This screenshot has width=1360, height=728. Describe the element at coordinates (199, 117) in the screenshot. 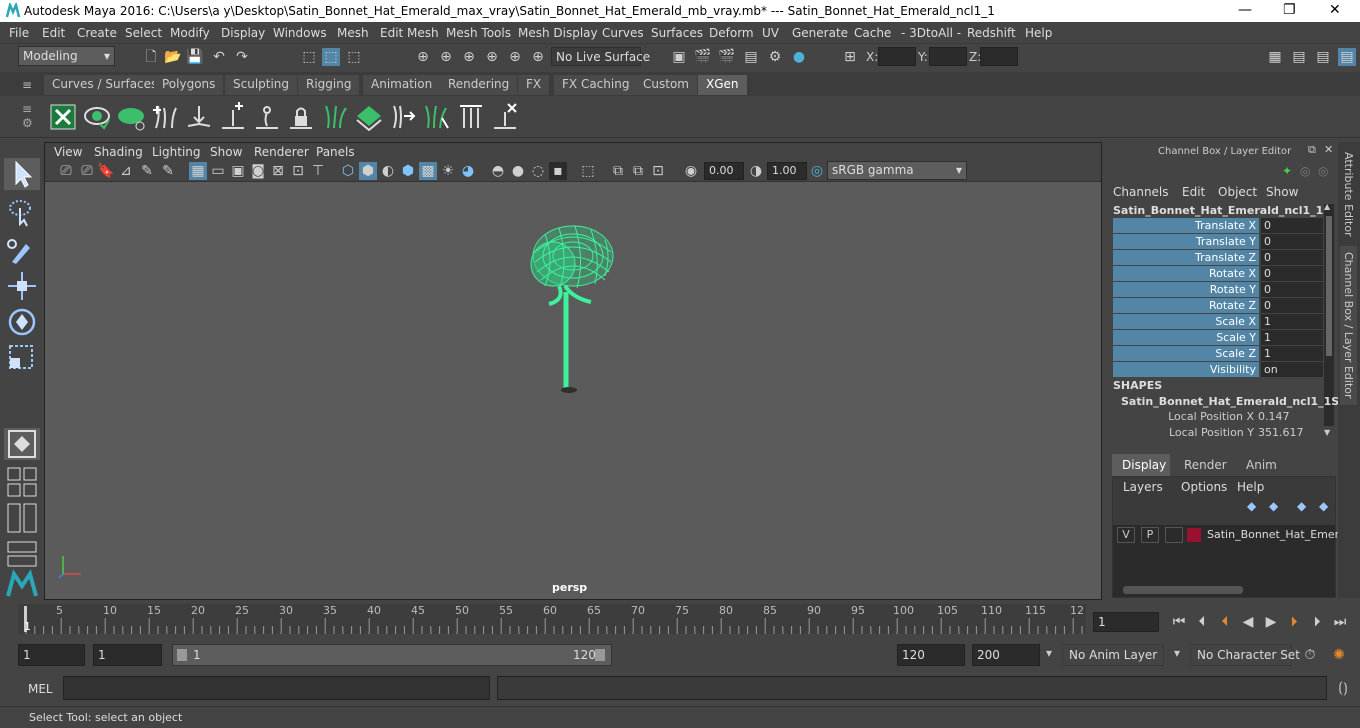

I see `xgen-guide-move-icon` at that location.